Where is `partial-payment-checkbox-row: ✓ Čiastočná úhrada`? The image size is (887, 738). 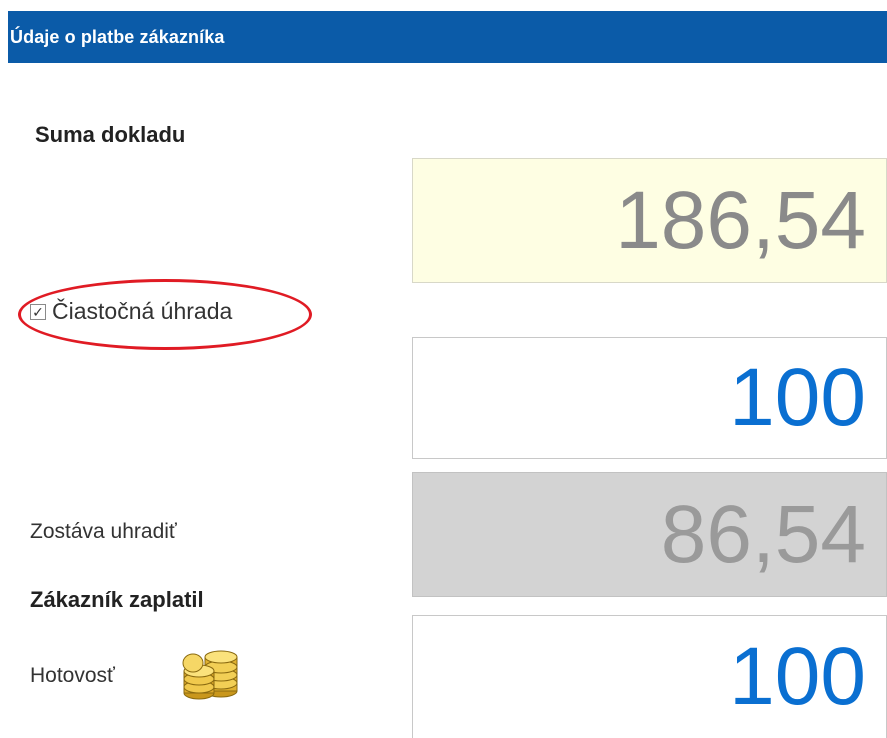
partial-payment-checkbox-row: ✓ Čiastočná úhrada is located at coordinates (131, 311).